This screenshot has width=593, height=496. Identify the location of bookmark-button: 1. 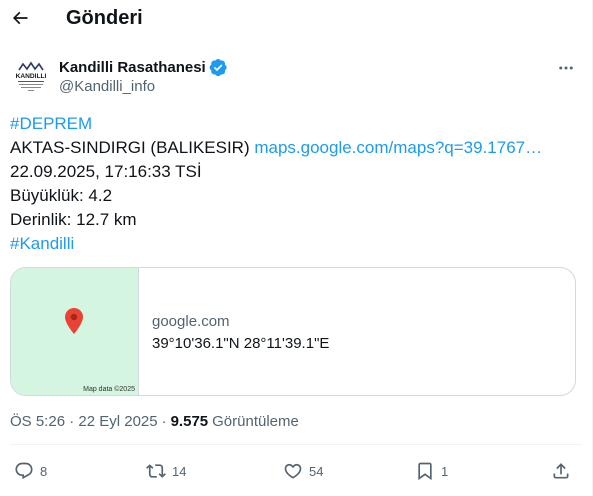
(431, 471).